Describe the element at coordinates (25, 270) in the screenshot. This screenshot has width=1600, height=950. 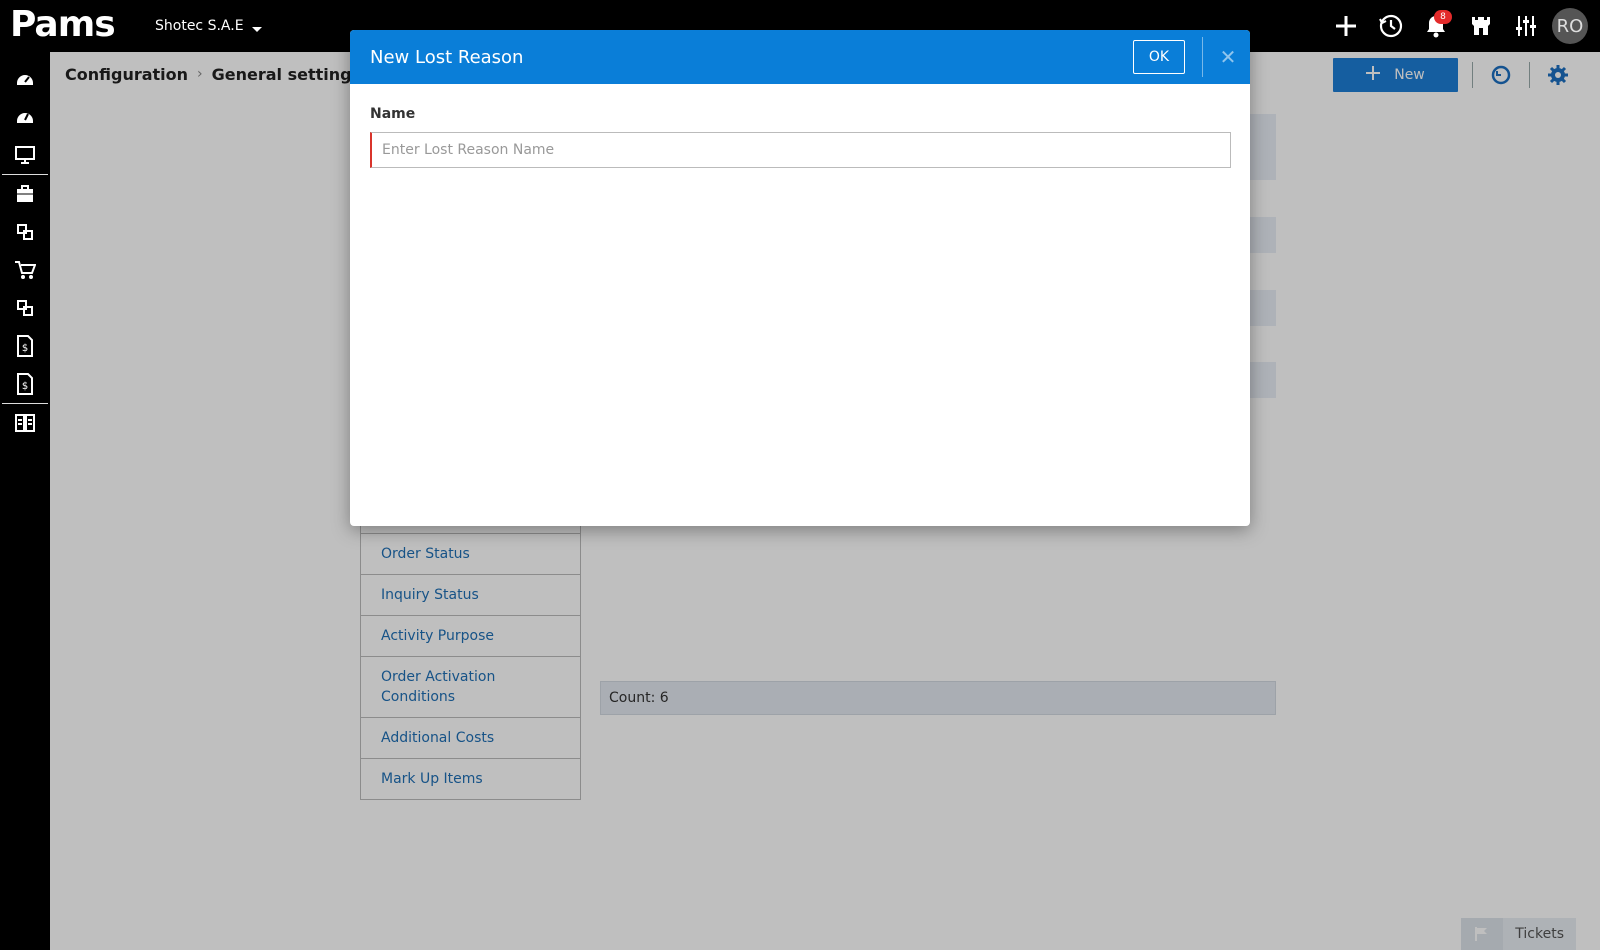
I see `cart-icon` at that location.